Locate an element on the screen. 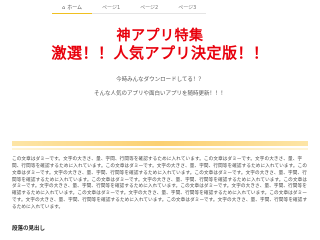 The width and height of the screenshot is (320, 240). hero-tagline: 今時みんなダウンロードしてる！？ is located at coordinates (160, 80).